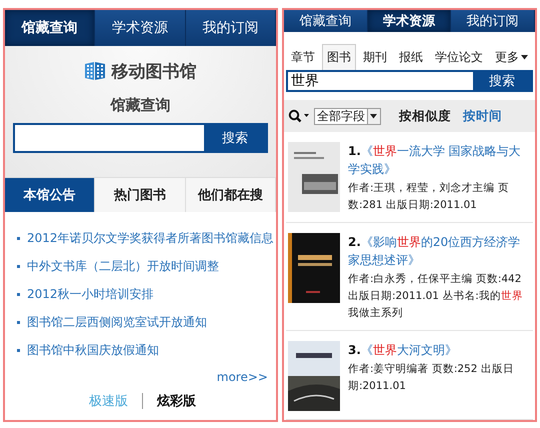 The height and width of the screenshot is (428, 540). What do you see at coordinates (411, 57) in the screenshot?
I see `category-tab: 报纸` at bounding box center [411, 57].